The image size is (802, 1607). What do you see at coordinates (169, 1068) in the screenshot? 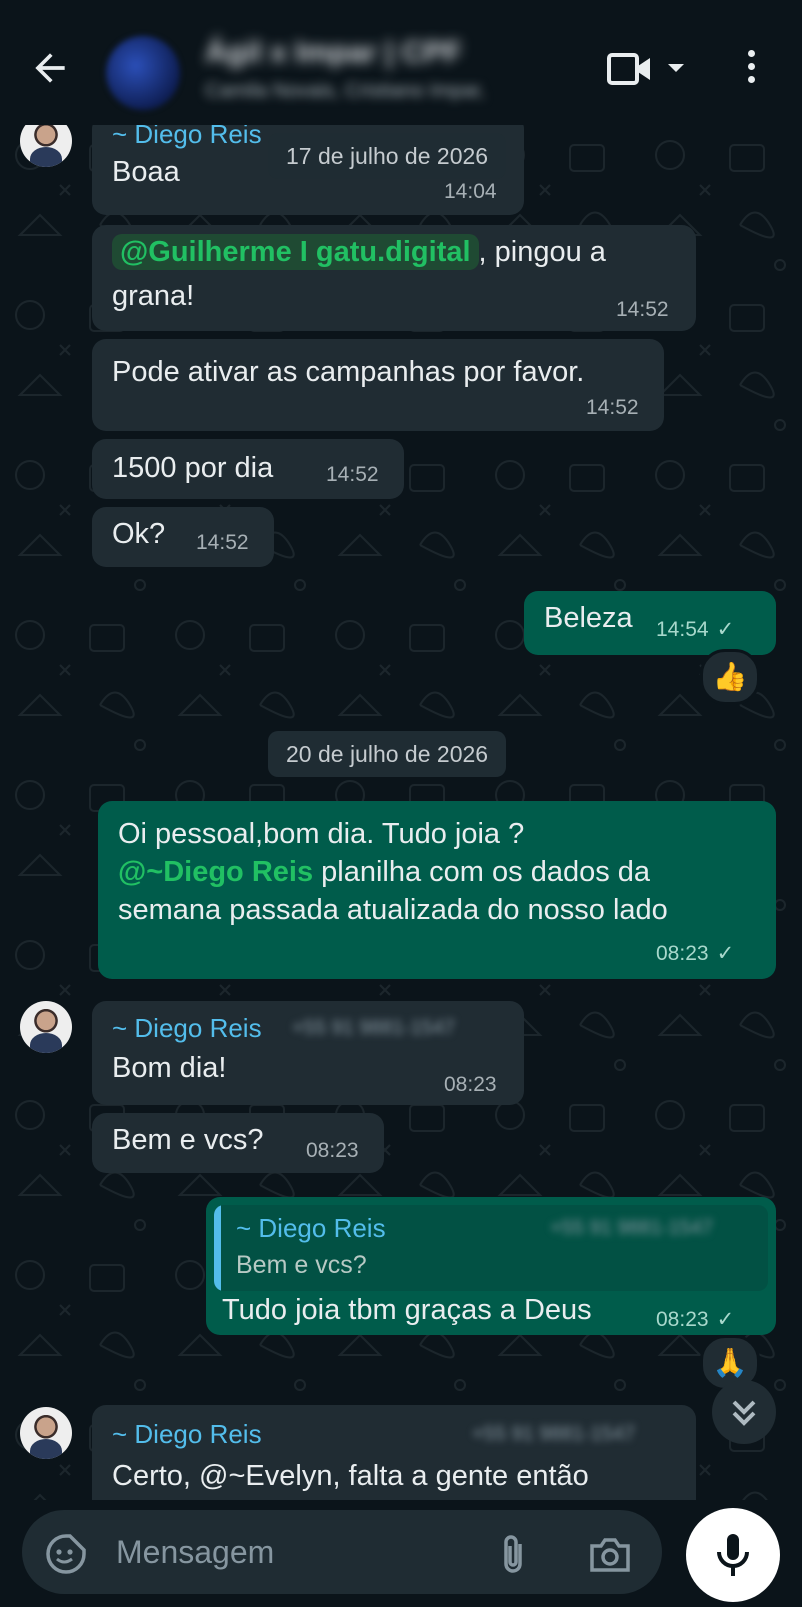
I see `message-text: Bom dia!` at bounding box center [169, 1068].